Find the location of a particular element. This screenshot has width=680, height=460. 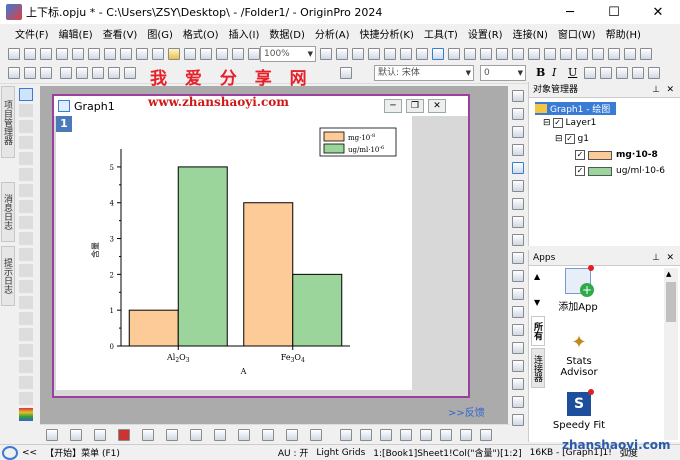

pie-plot-icon is located at coordinates (172, 435).